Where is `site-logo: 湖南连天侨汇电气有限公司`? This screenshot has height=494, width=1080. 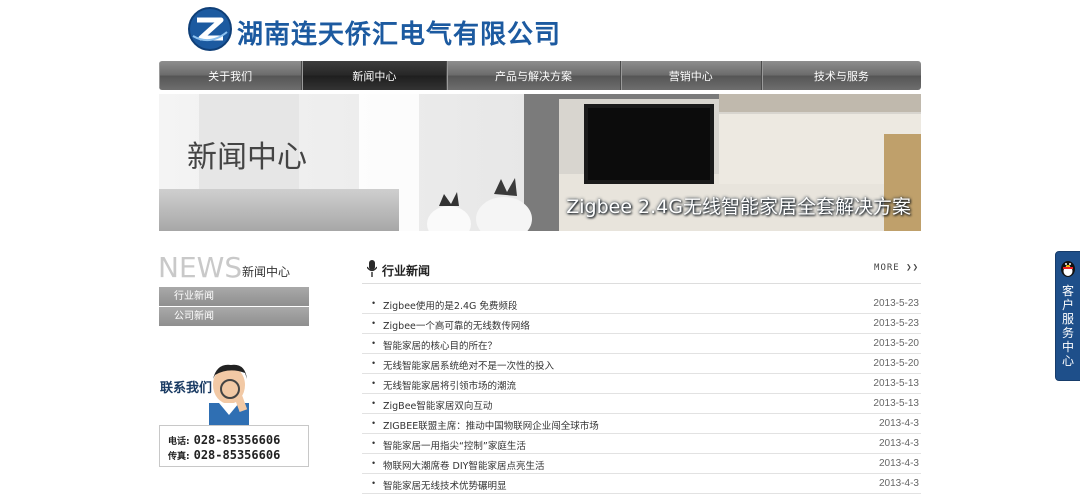
site-logo: 湖南连天侨汇电气有限公司 is located at coordinates (373, 29).